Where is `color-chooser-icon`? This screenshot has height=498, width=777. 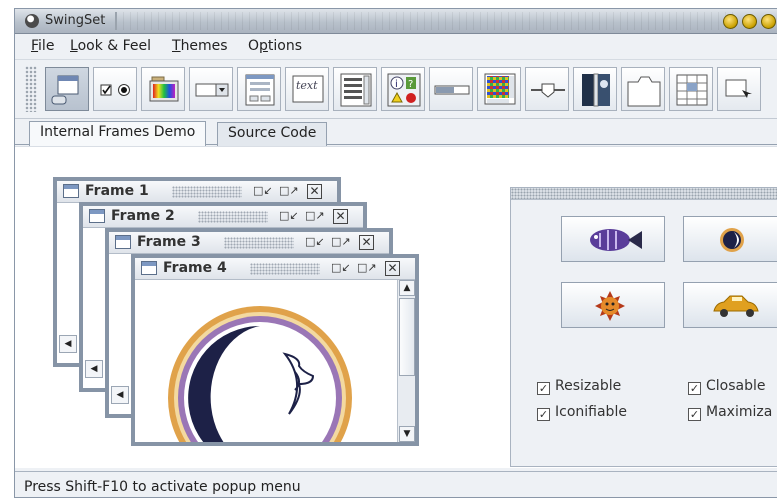
color-chooser-icon is located at coordinates (164, 89).